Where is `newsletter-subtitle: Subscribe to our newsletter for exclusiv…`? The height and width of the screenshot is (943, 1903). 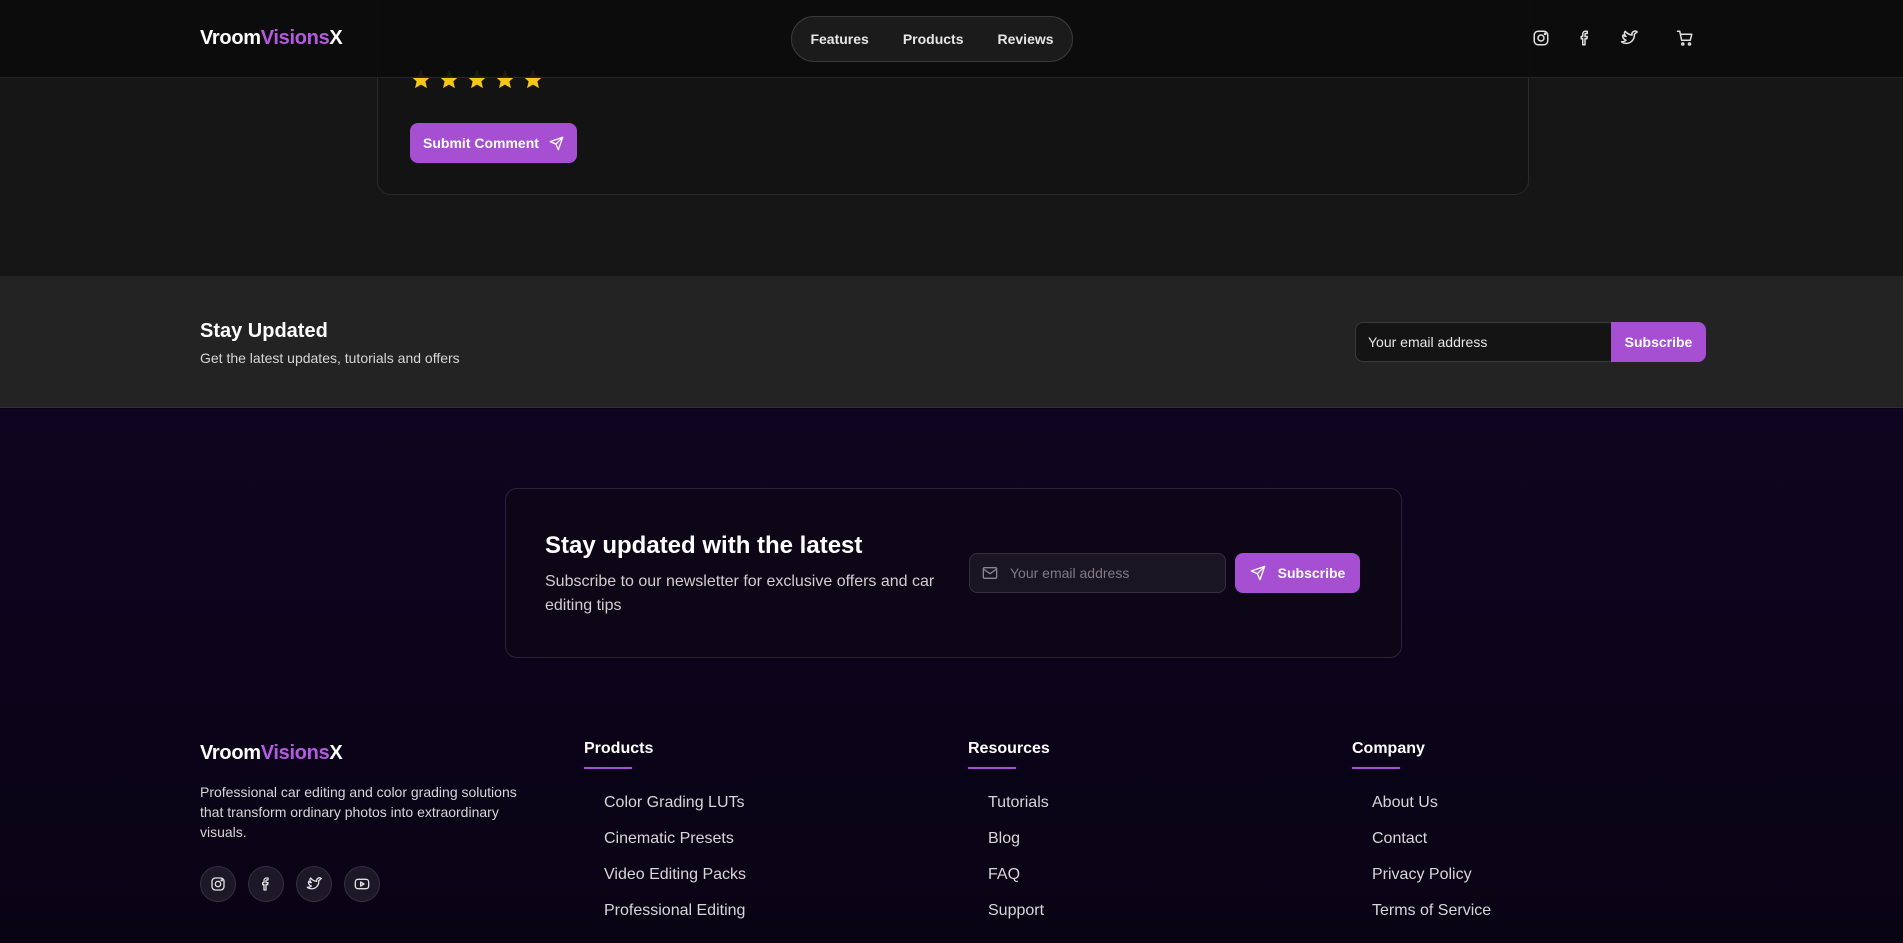
newsletter-subtitle: Subscribe to our newsletter for exclusiv… is located at coordinates (740, 593).